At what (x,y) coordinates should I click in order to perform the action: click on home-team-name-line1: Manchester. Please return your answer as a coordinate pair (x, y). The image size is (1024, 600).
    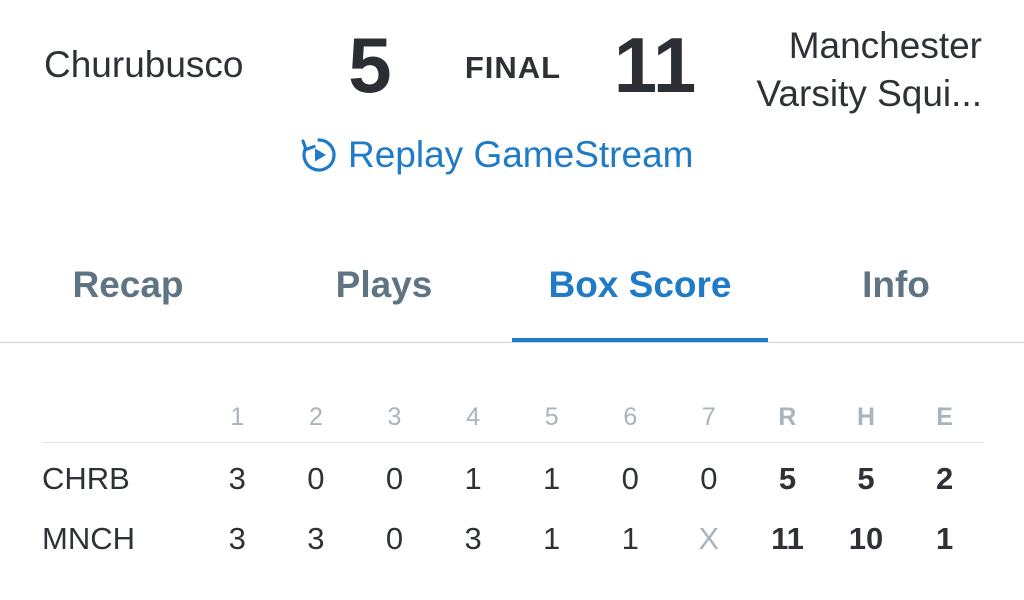
    Looking at the image, I should click on (885, 45).